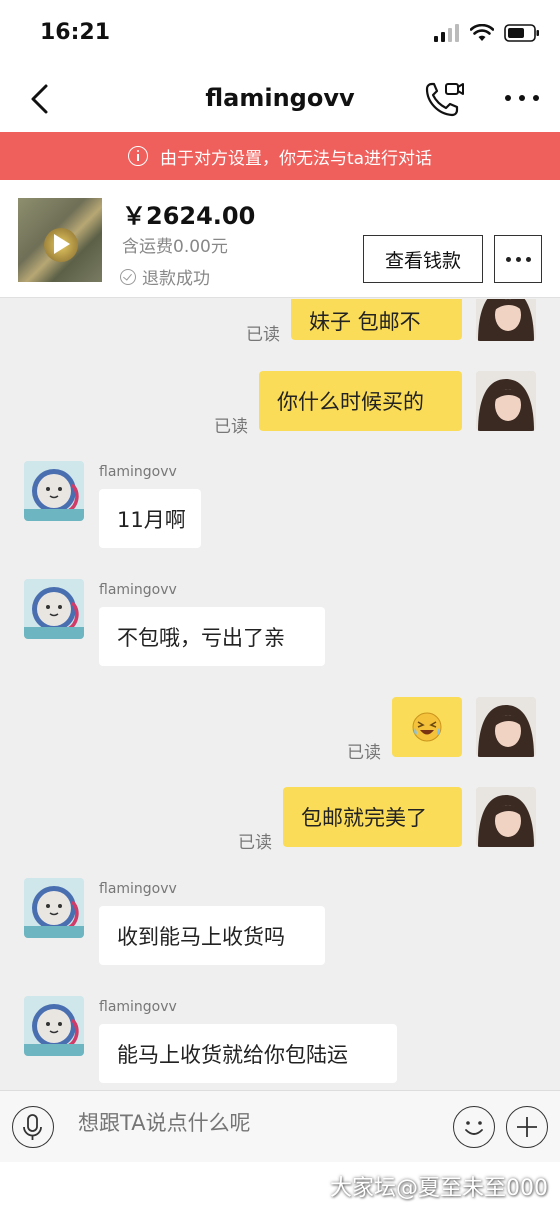 This screenshot has height=1213, width=560. I want to click on laughing-emoji-icon, so click(427, 727).